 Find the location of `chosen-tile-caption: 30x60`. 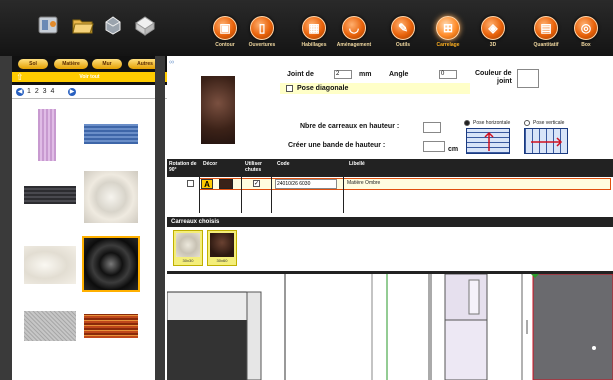

chosen-tile-caption: 30x60 is located at coordinates (222, 260).